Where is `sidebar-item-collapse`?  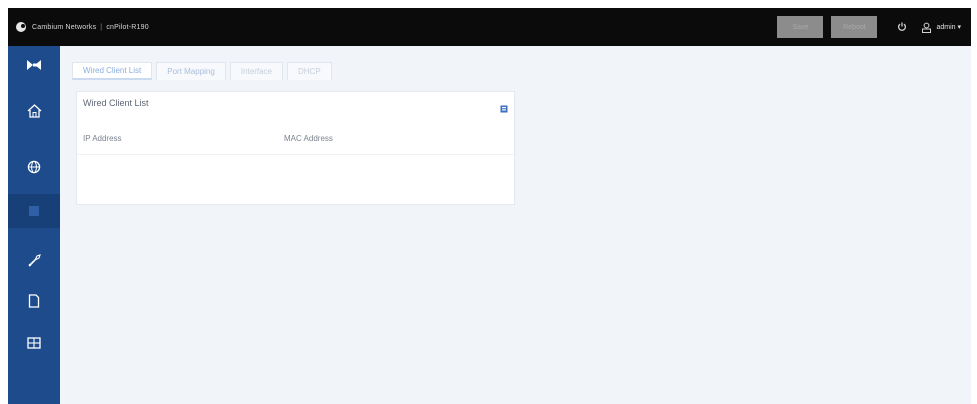 sidebar-item-collapse is located at coordinates (34, 65).